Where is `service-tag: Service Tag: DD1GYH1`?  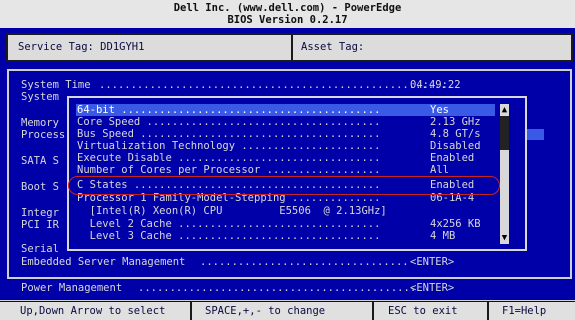
service-tag: Service Tag: DD1GYH1 is located at coordinates (81, 47).